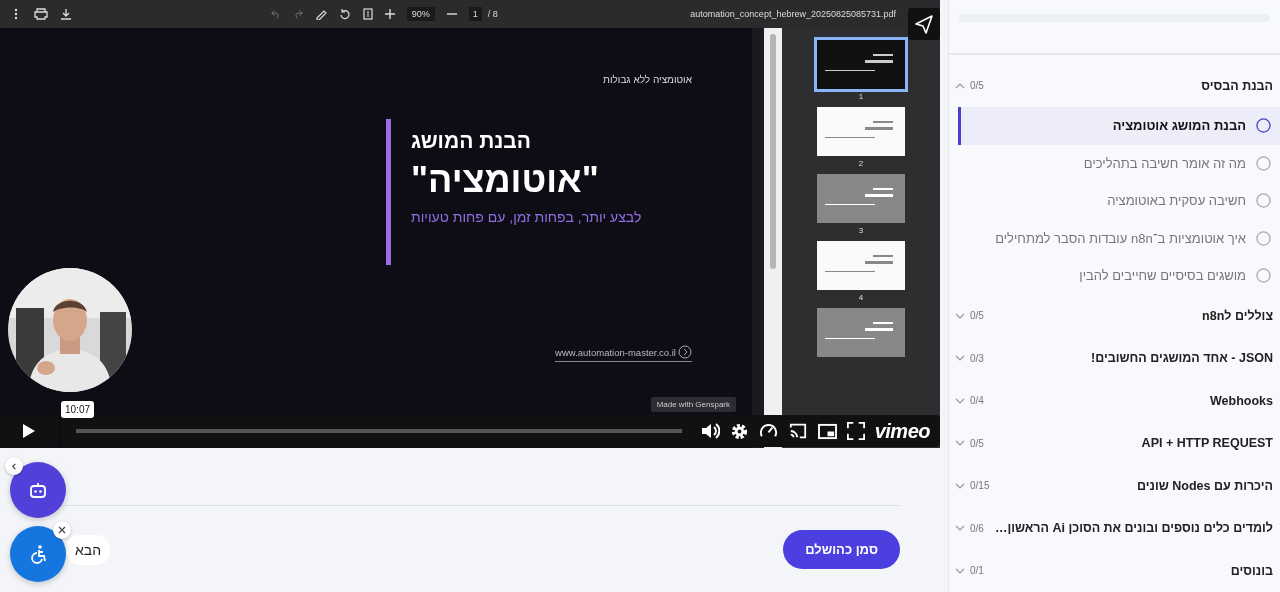 The height and width of the screenshot is (592, 1280). What do you see at coordinates (615, 352) in the screenshot?
I see `slide-url: www.automation-master.co.il` at bounding box center [615, 352].